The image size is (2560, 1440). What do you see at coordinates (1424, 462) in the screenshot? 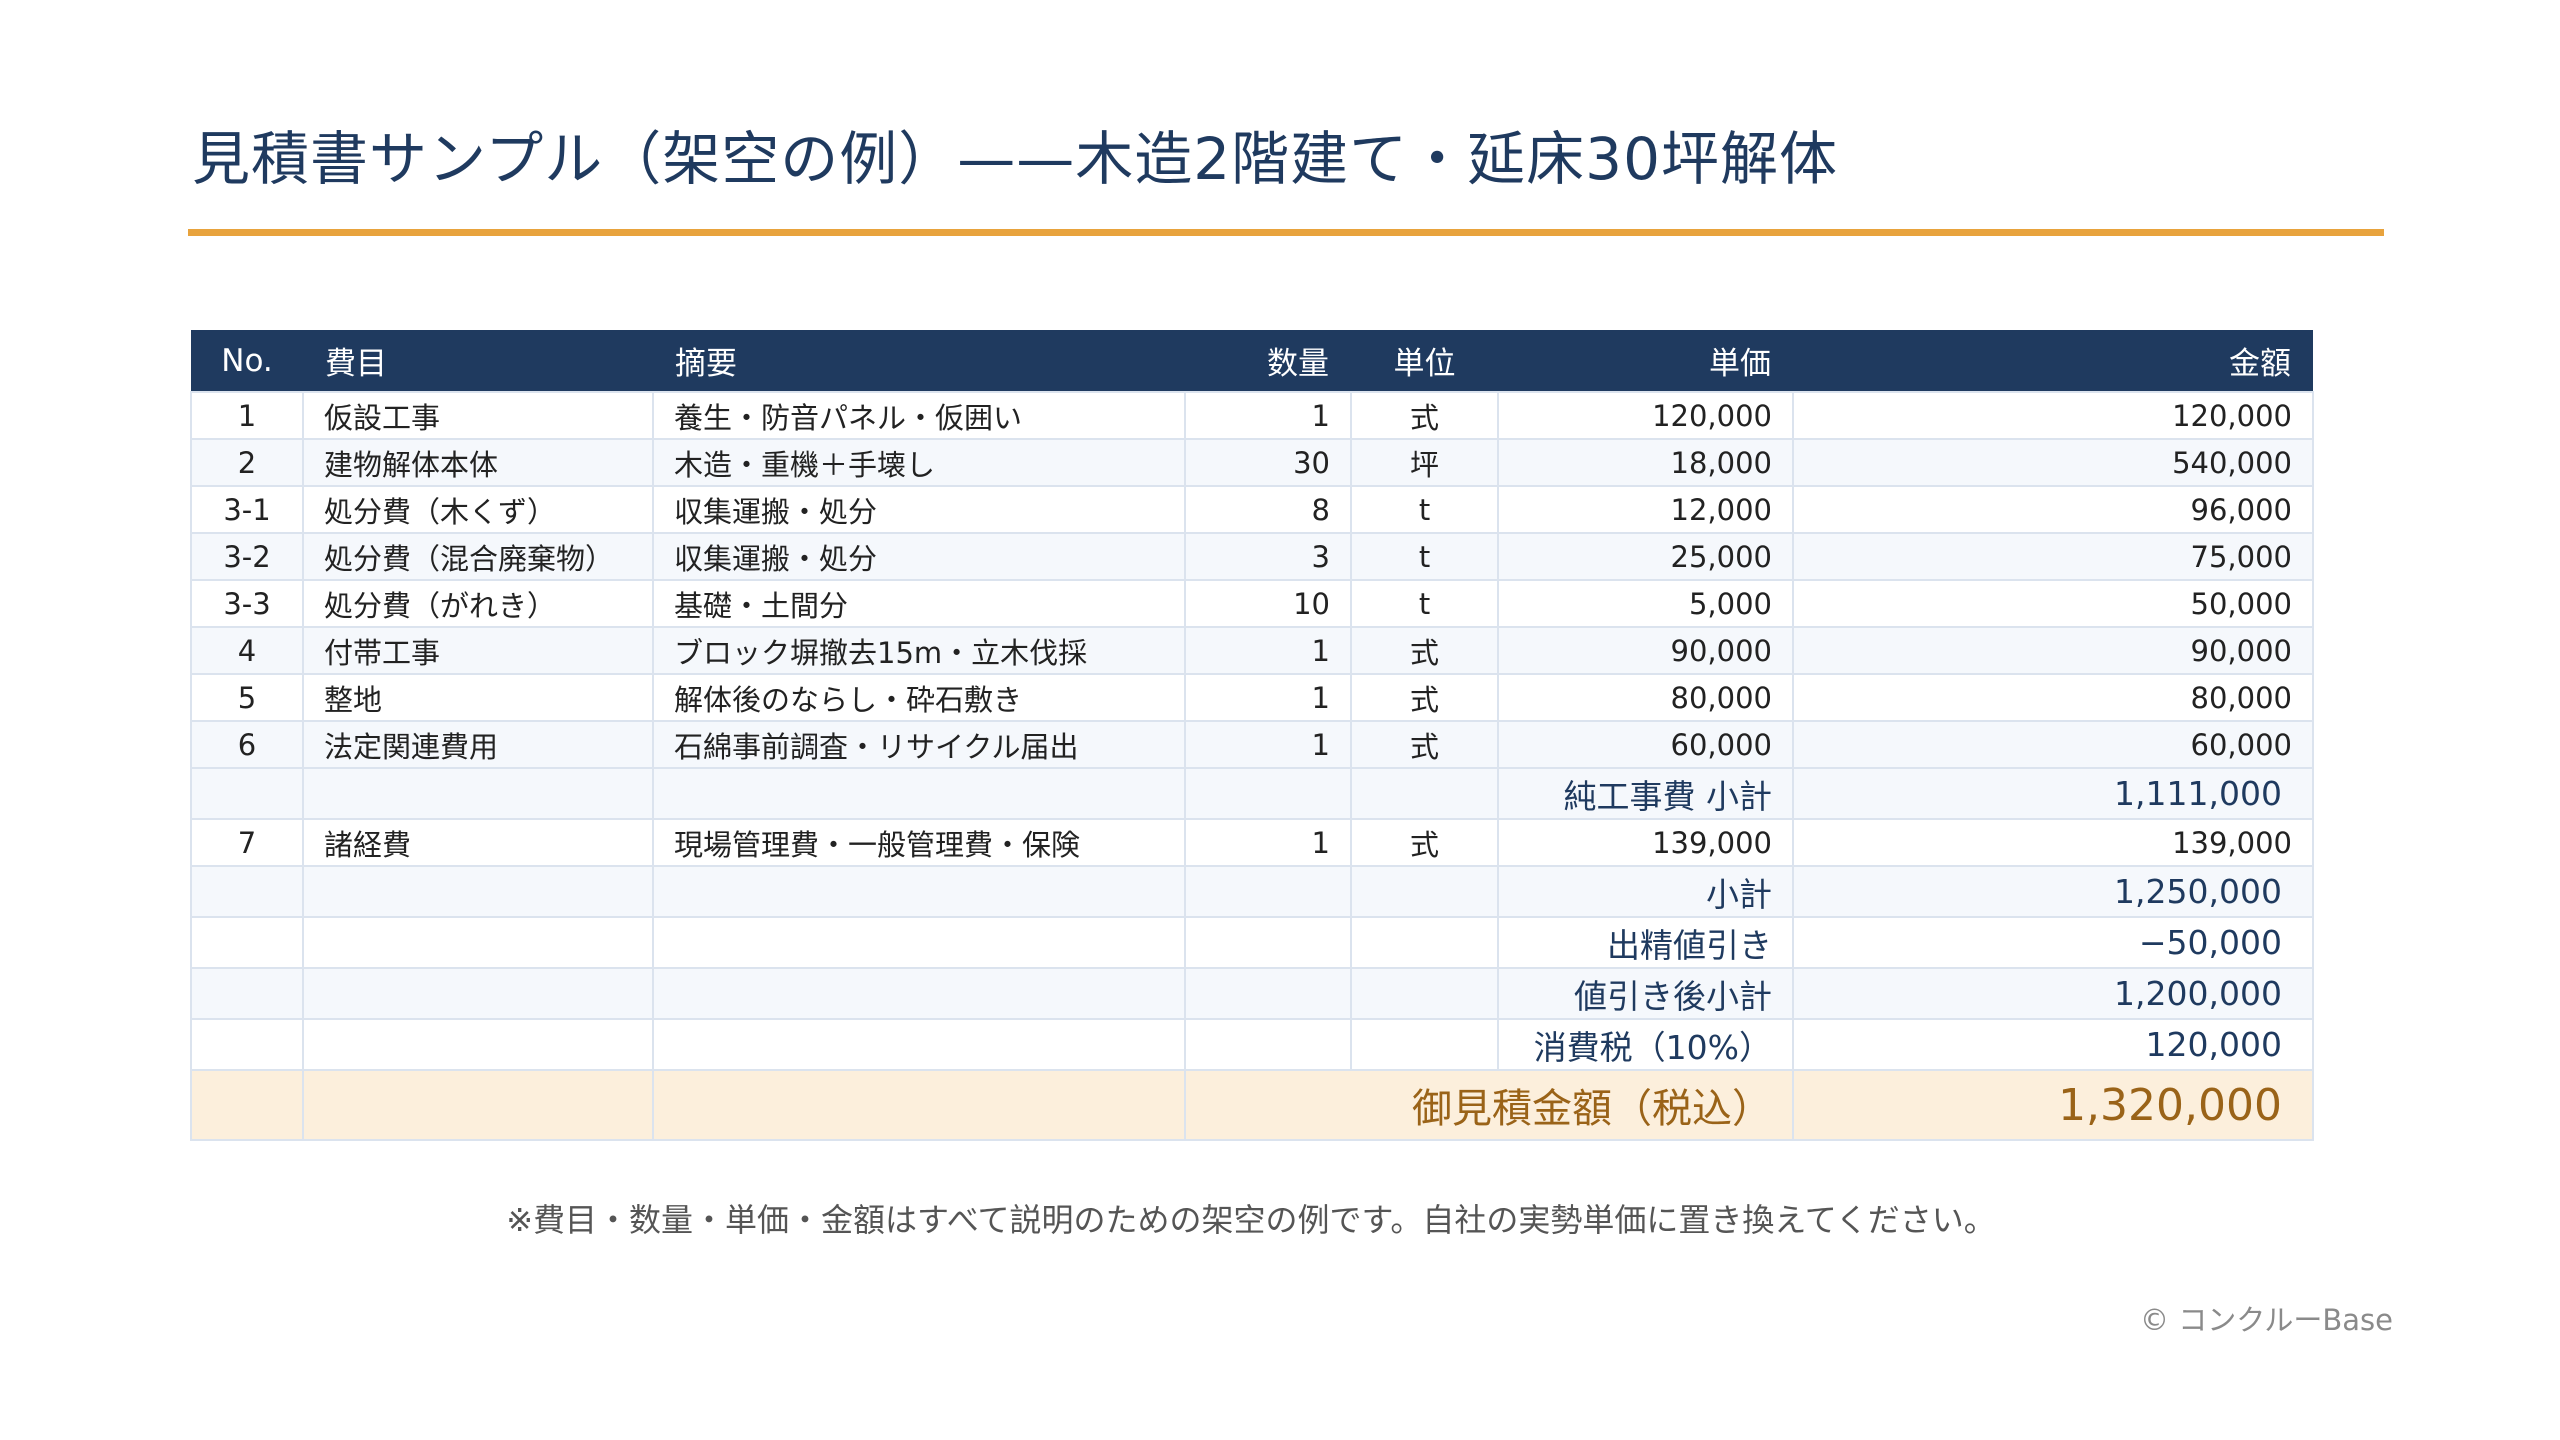
I see `row-unit: 坪` at bounding box center [1424, 462].